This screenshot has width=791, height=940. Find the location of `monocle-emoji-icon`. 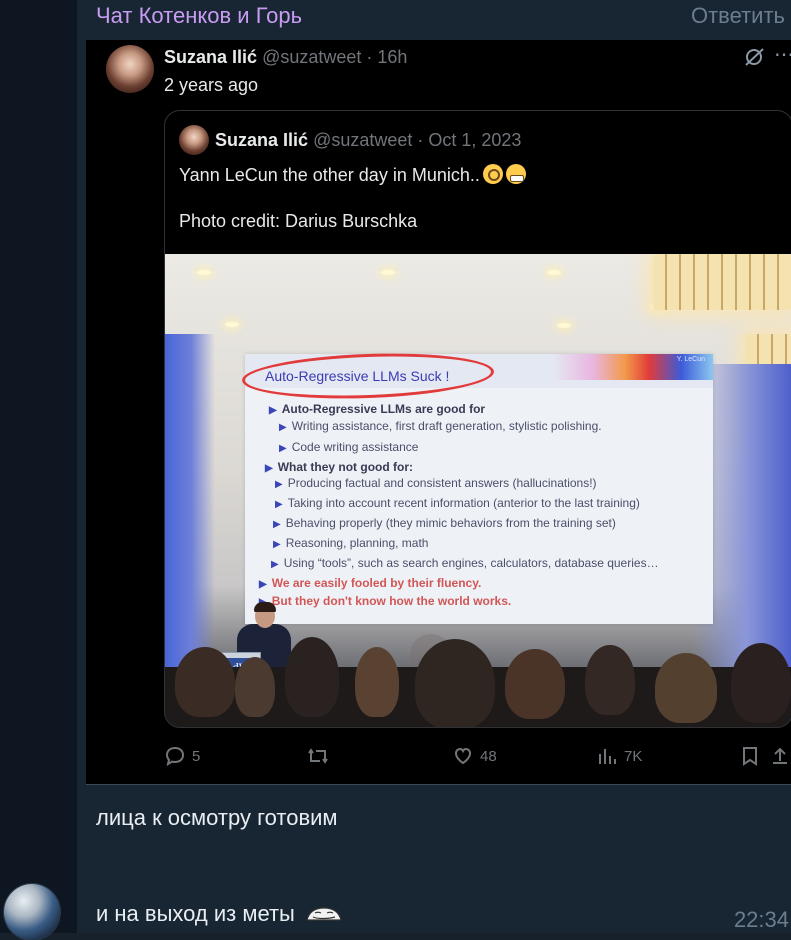

monocle-emoji-icon is located at coordinates (492, 174).